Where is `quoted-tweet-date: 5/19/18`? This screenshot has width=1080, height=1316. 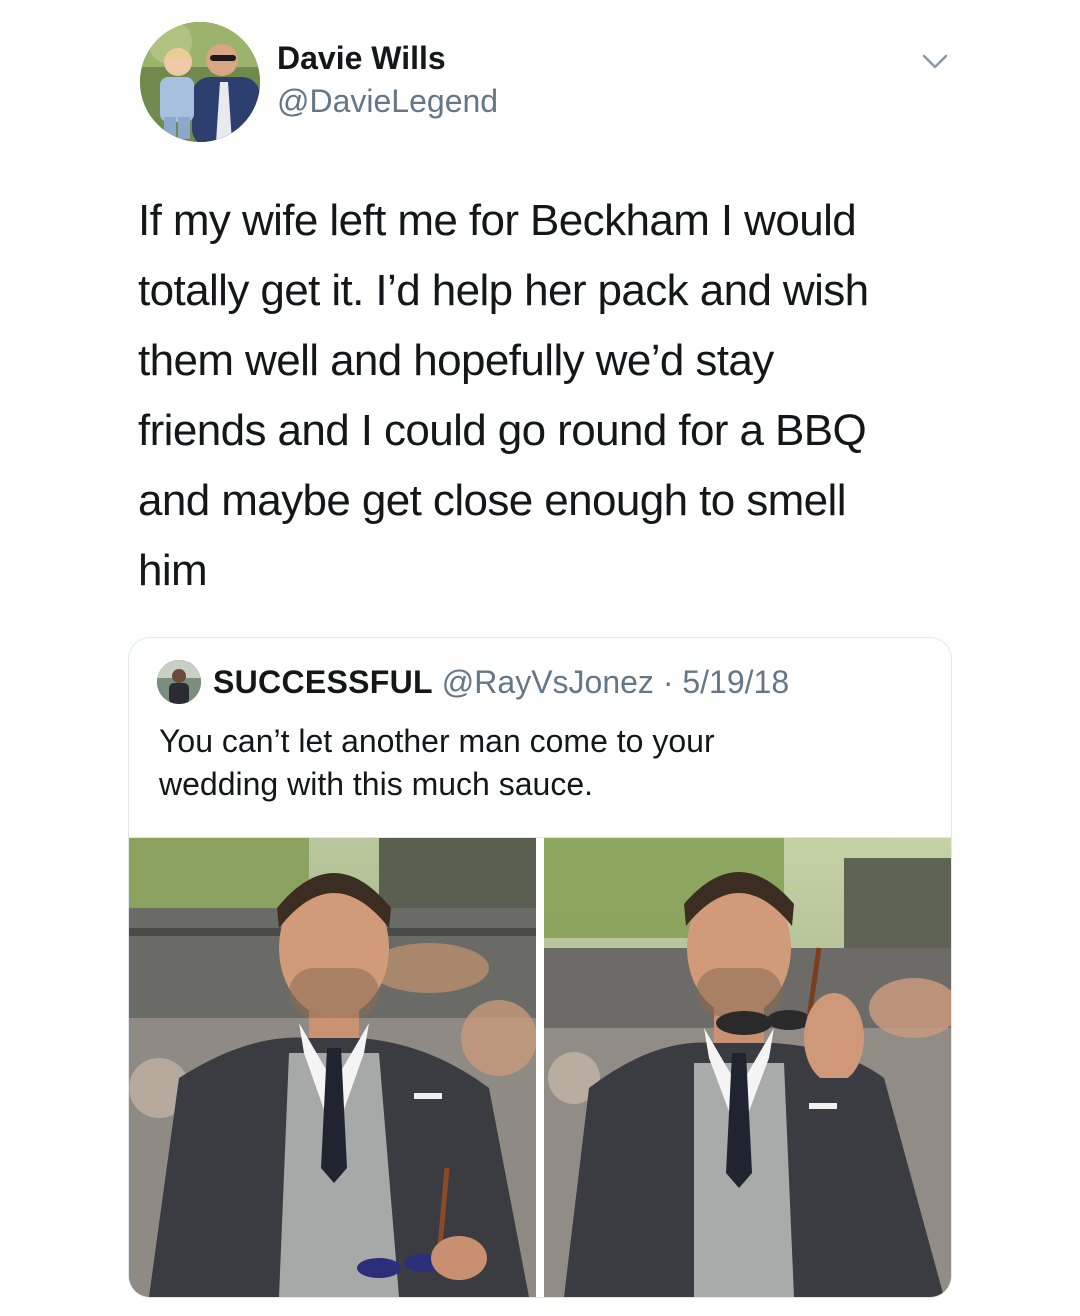
quoted-tweet-date: 5/19/18 is located at coordinates (735, 682).